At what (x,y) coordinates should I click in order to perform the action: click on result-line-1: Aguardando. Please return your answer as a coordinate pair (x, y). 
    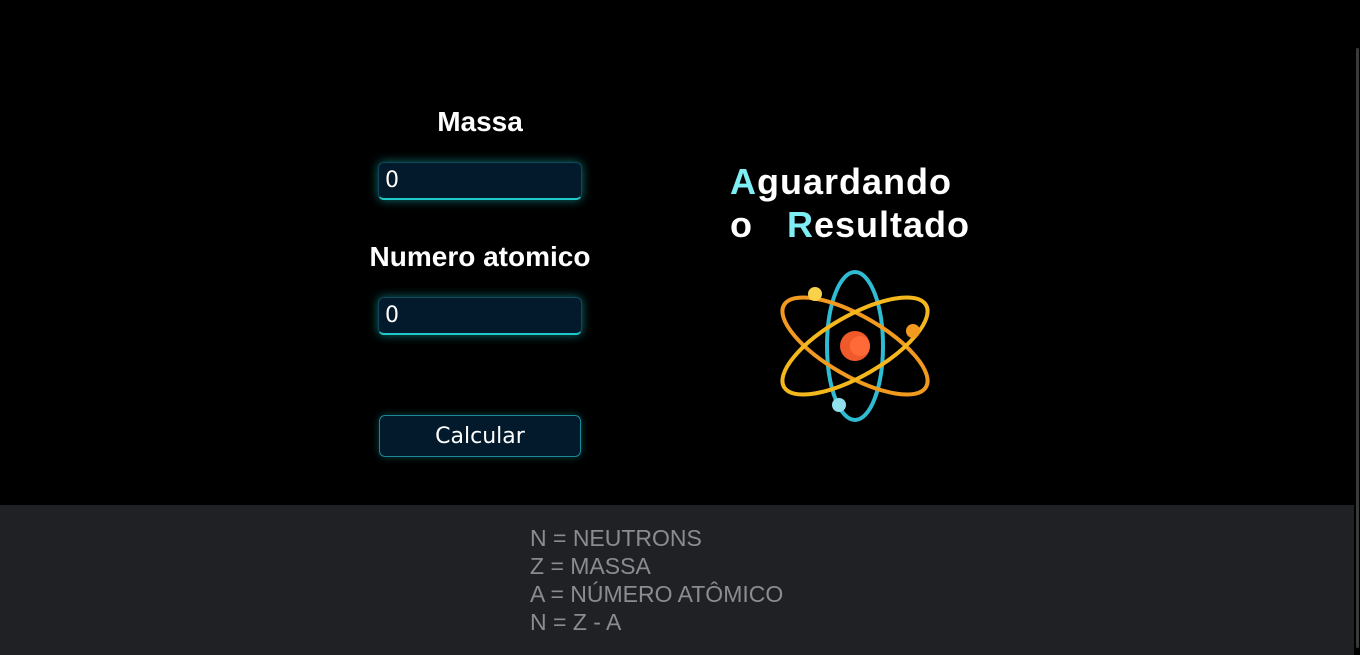
    Looking at the image, I should click on (850, 181).